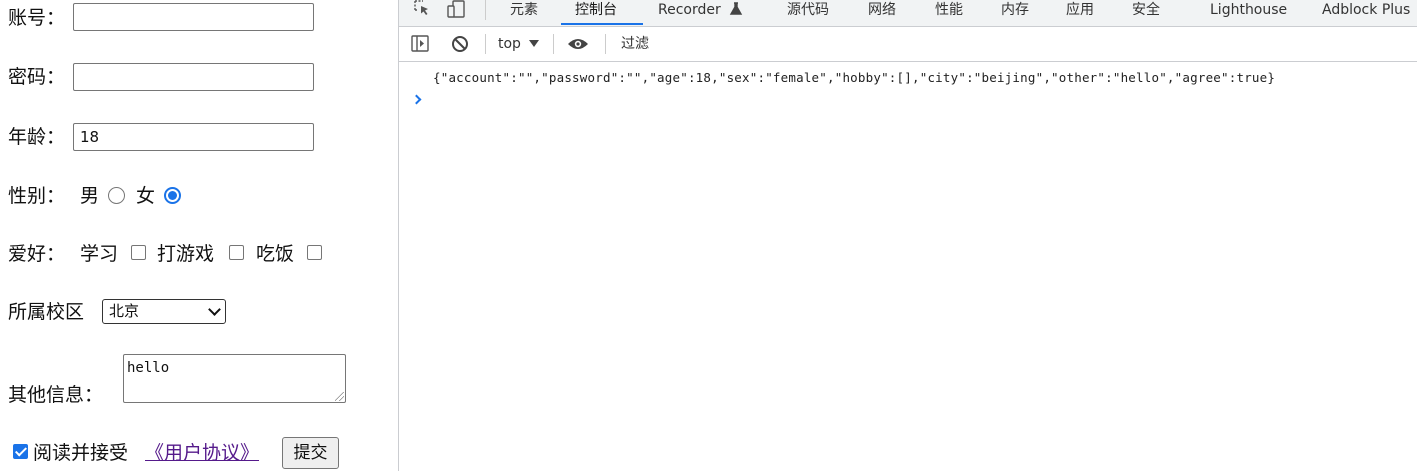 The width and height of the screenshot is (1417, 471). What do you see at coordinates (422, 9) in the screenshot?
I see `inspect-element-icon` at bounding box center [422, 9].